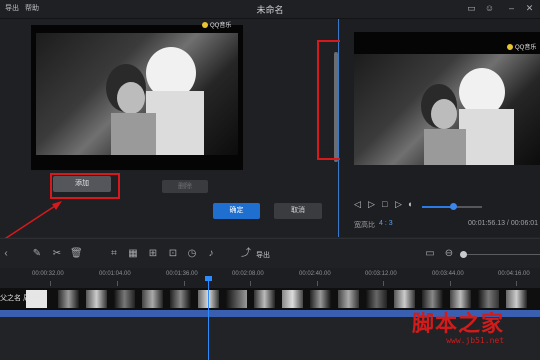 Image resolution: width=540 pixels, height=360 pixels. I want to click on preview-video-frame: QQ音乐, so click(447, 98).